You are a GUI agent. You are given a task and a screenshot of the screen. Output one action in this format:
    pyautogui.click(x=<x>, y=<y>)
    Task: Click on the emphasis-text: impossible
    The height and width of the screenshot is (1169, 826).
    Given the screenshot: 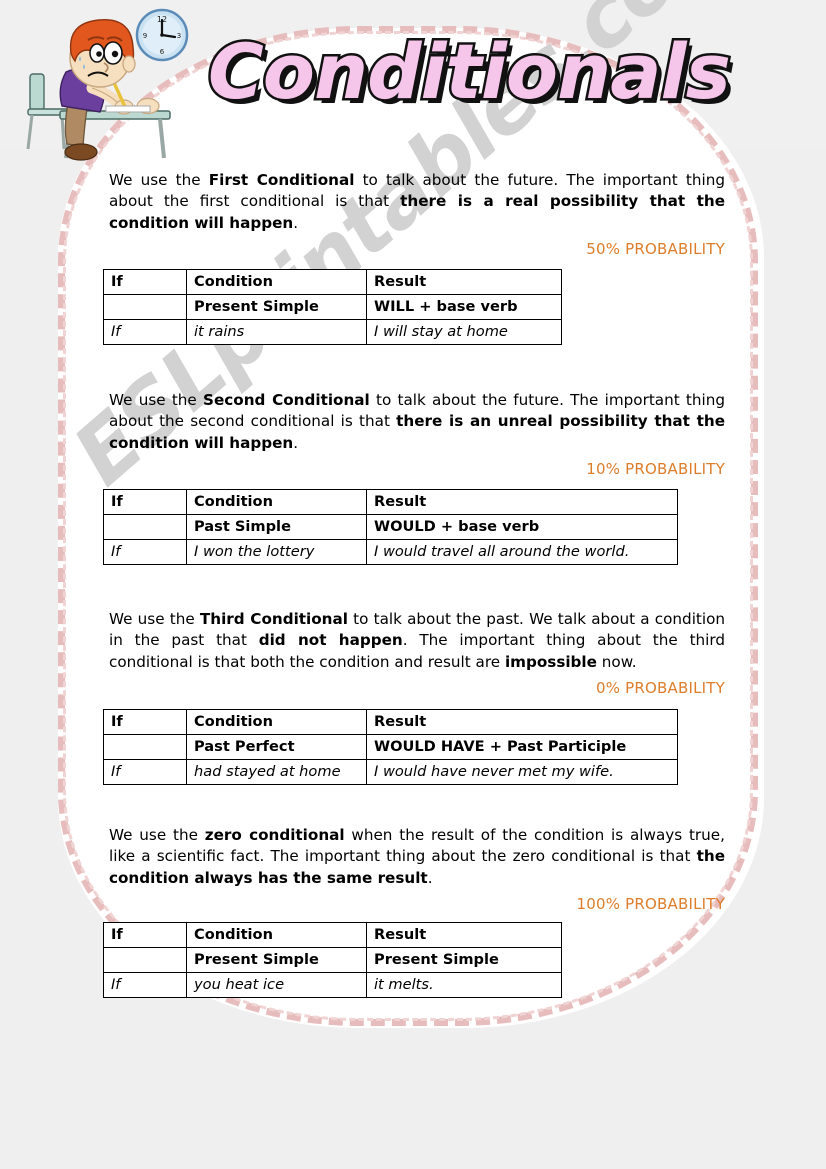 What is the action you would take?
    pyautogui.click(x=550, y=661)
    